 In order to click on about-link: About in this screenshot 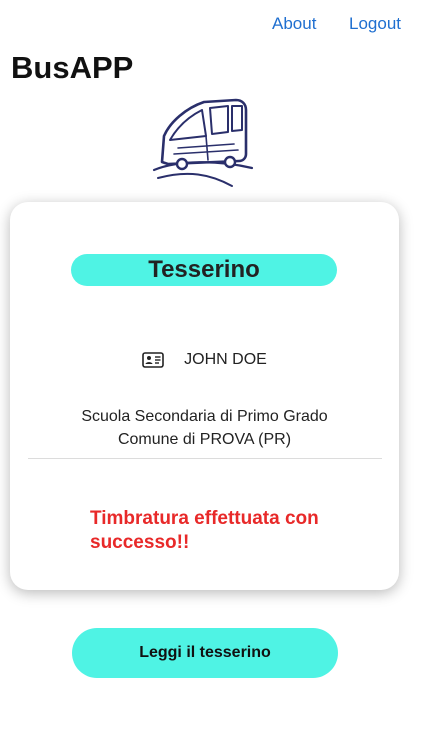, I will do `click(294, 24)`.